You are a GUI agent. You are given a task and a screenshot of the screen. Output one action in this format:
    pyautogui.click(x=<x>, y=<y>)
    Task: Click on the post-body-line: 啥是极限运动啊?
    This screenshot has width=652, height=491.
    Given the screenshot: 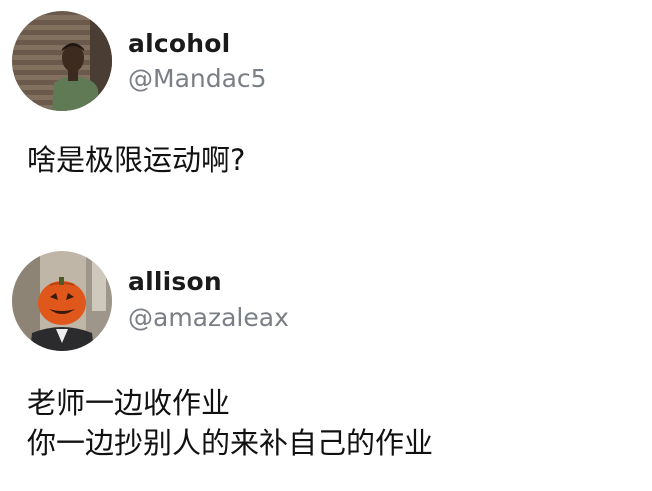 What is the action you would take?
    pyautogui.click(x=136, y=160)
    